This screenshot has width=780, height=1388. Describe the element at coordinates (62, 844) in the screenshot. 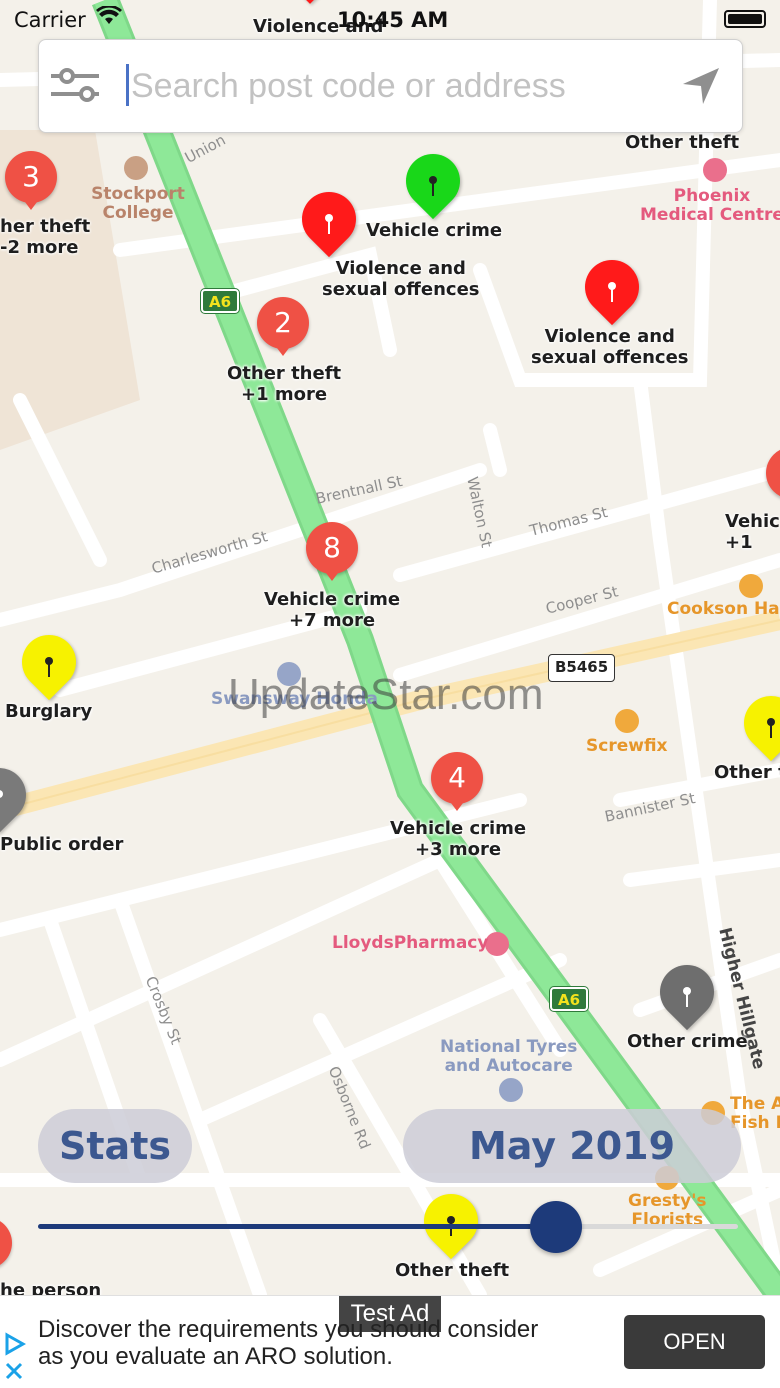

I see `marker-label: Public order` at that location.